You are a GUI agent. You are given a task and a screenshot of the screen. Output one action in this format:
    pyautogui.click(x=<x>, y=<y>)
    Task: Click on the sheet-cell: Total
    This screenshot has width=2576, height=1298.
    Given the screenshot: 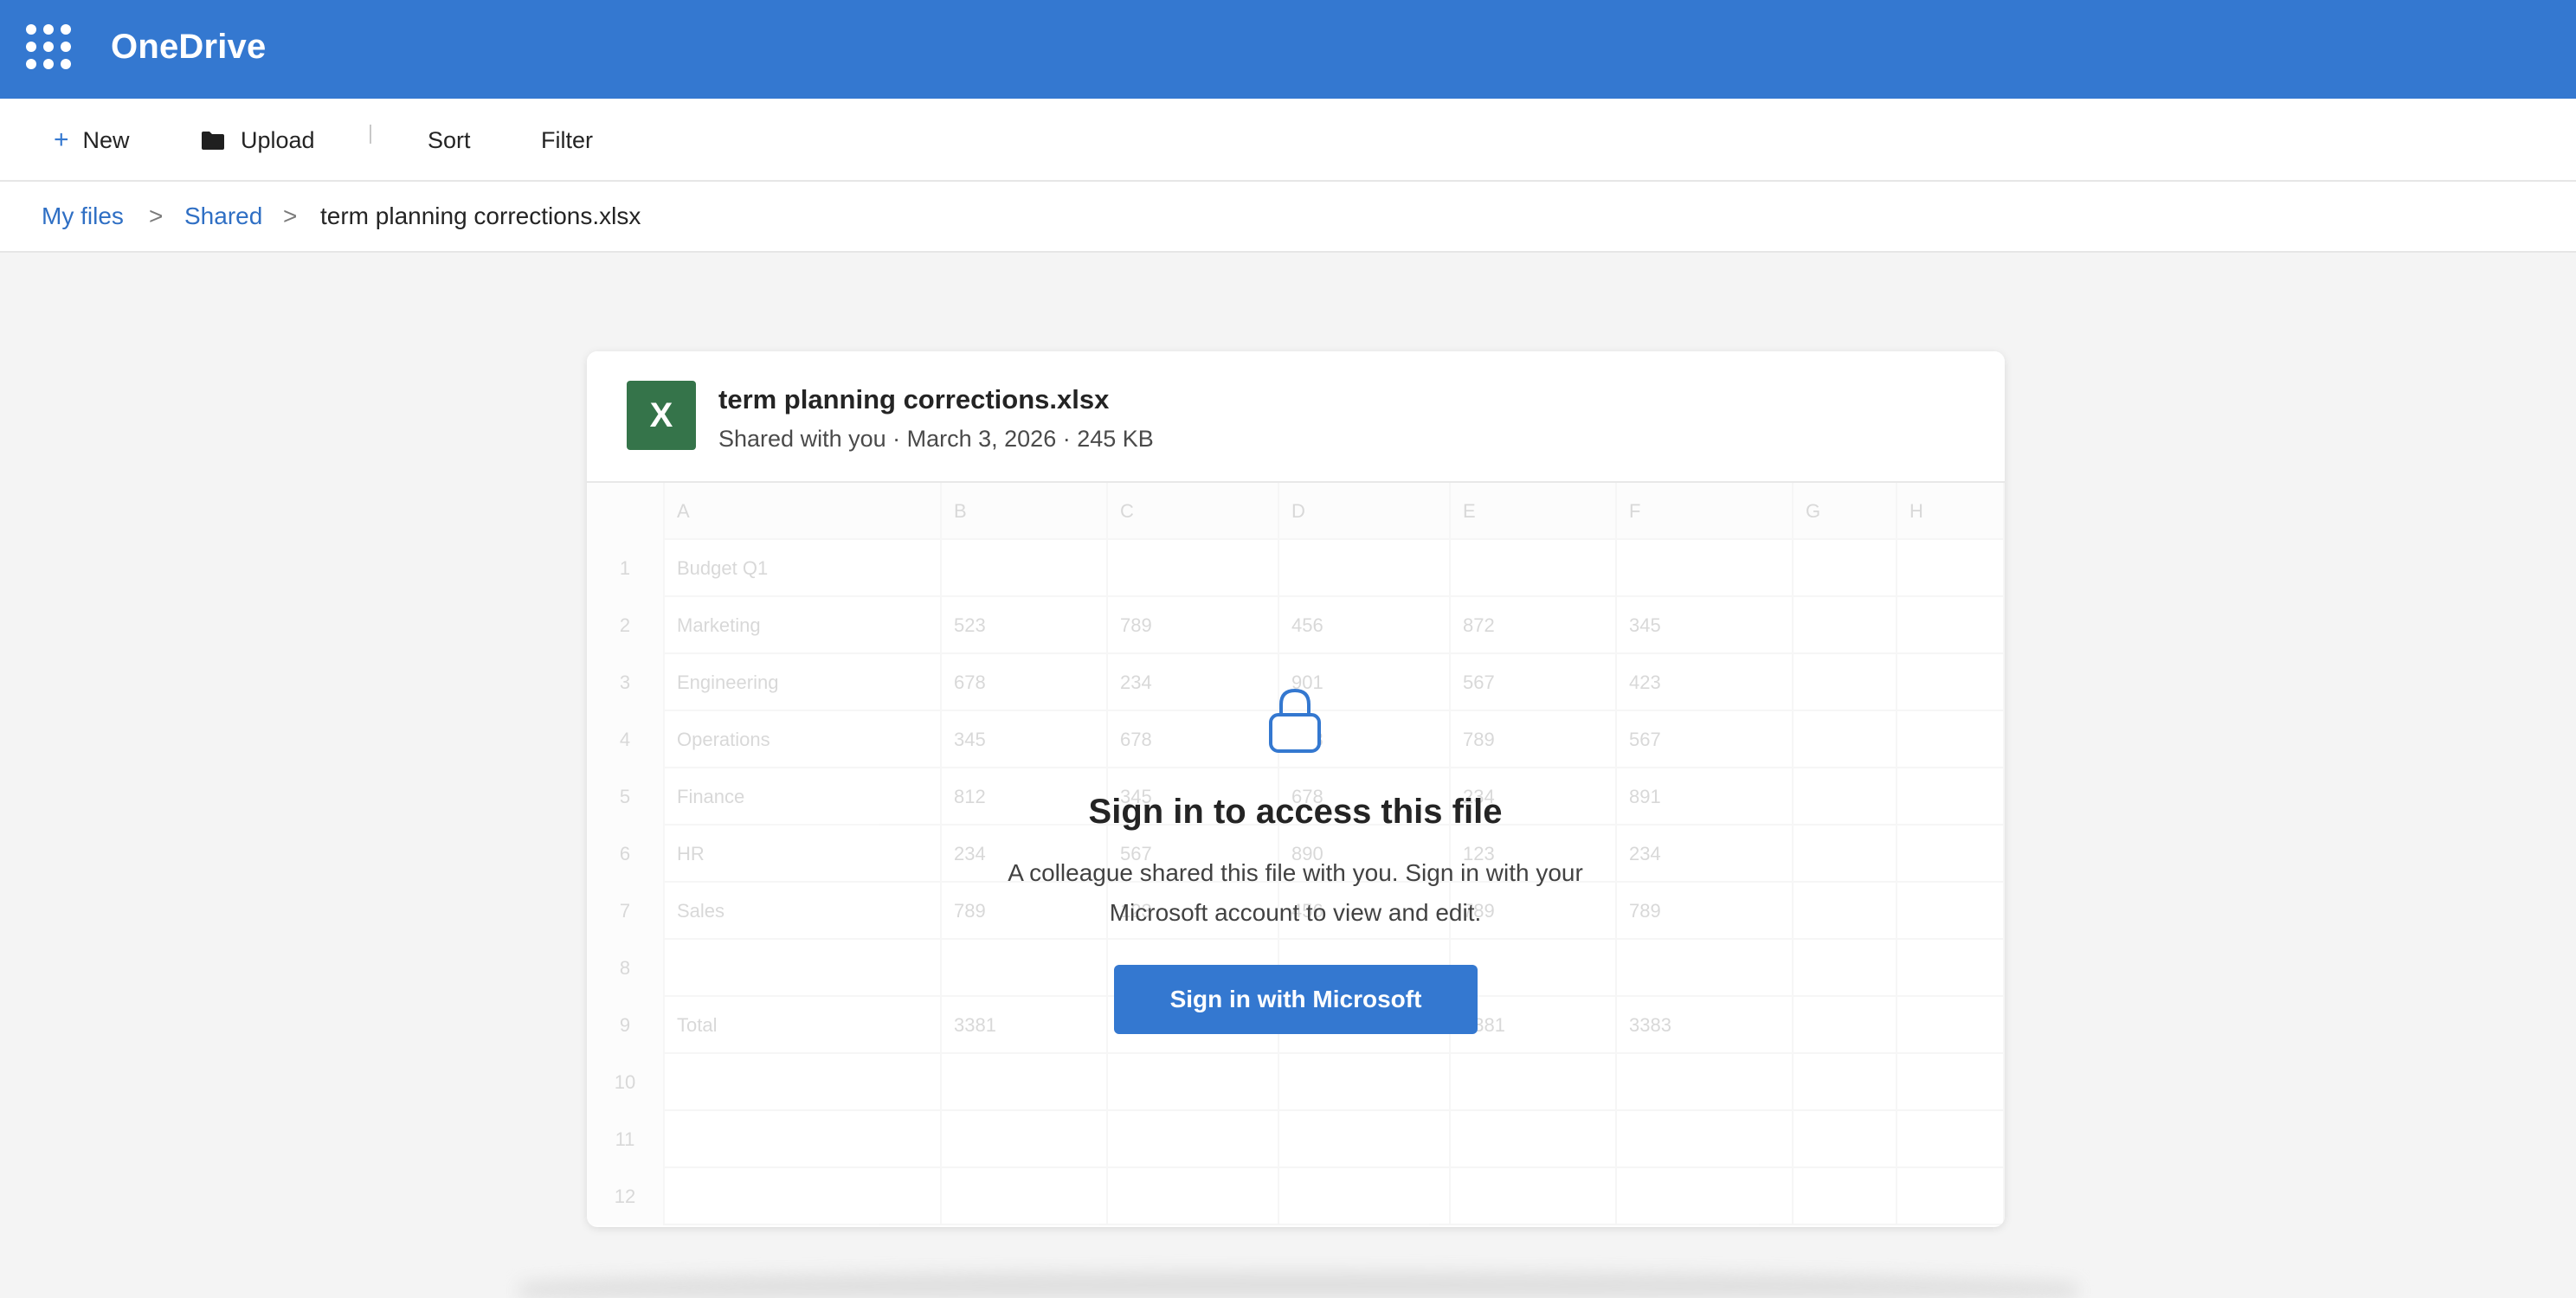 What is the action you would take?
    pyautogui.click(x=803, y=1026)
    